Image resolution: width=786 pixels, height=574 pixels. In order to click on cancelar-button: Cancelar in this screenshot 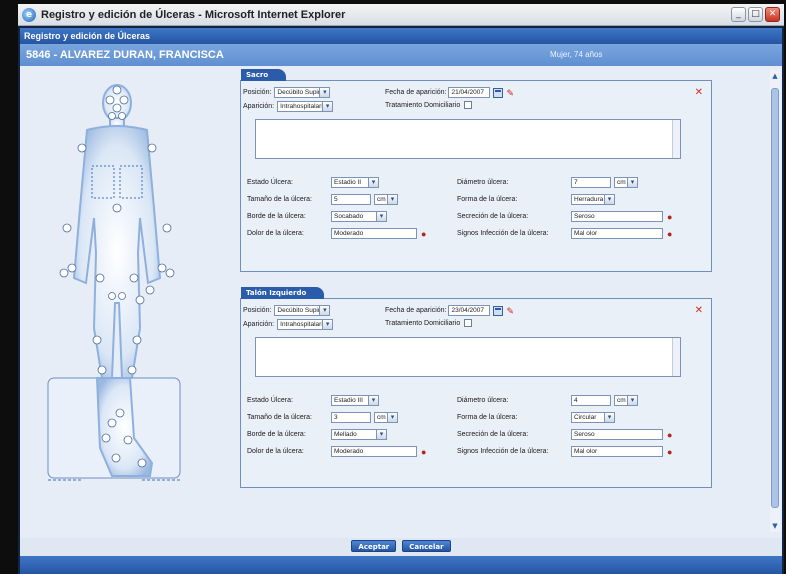, I will do `click(426, 546)`.